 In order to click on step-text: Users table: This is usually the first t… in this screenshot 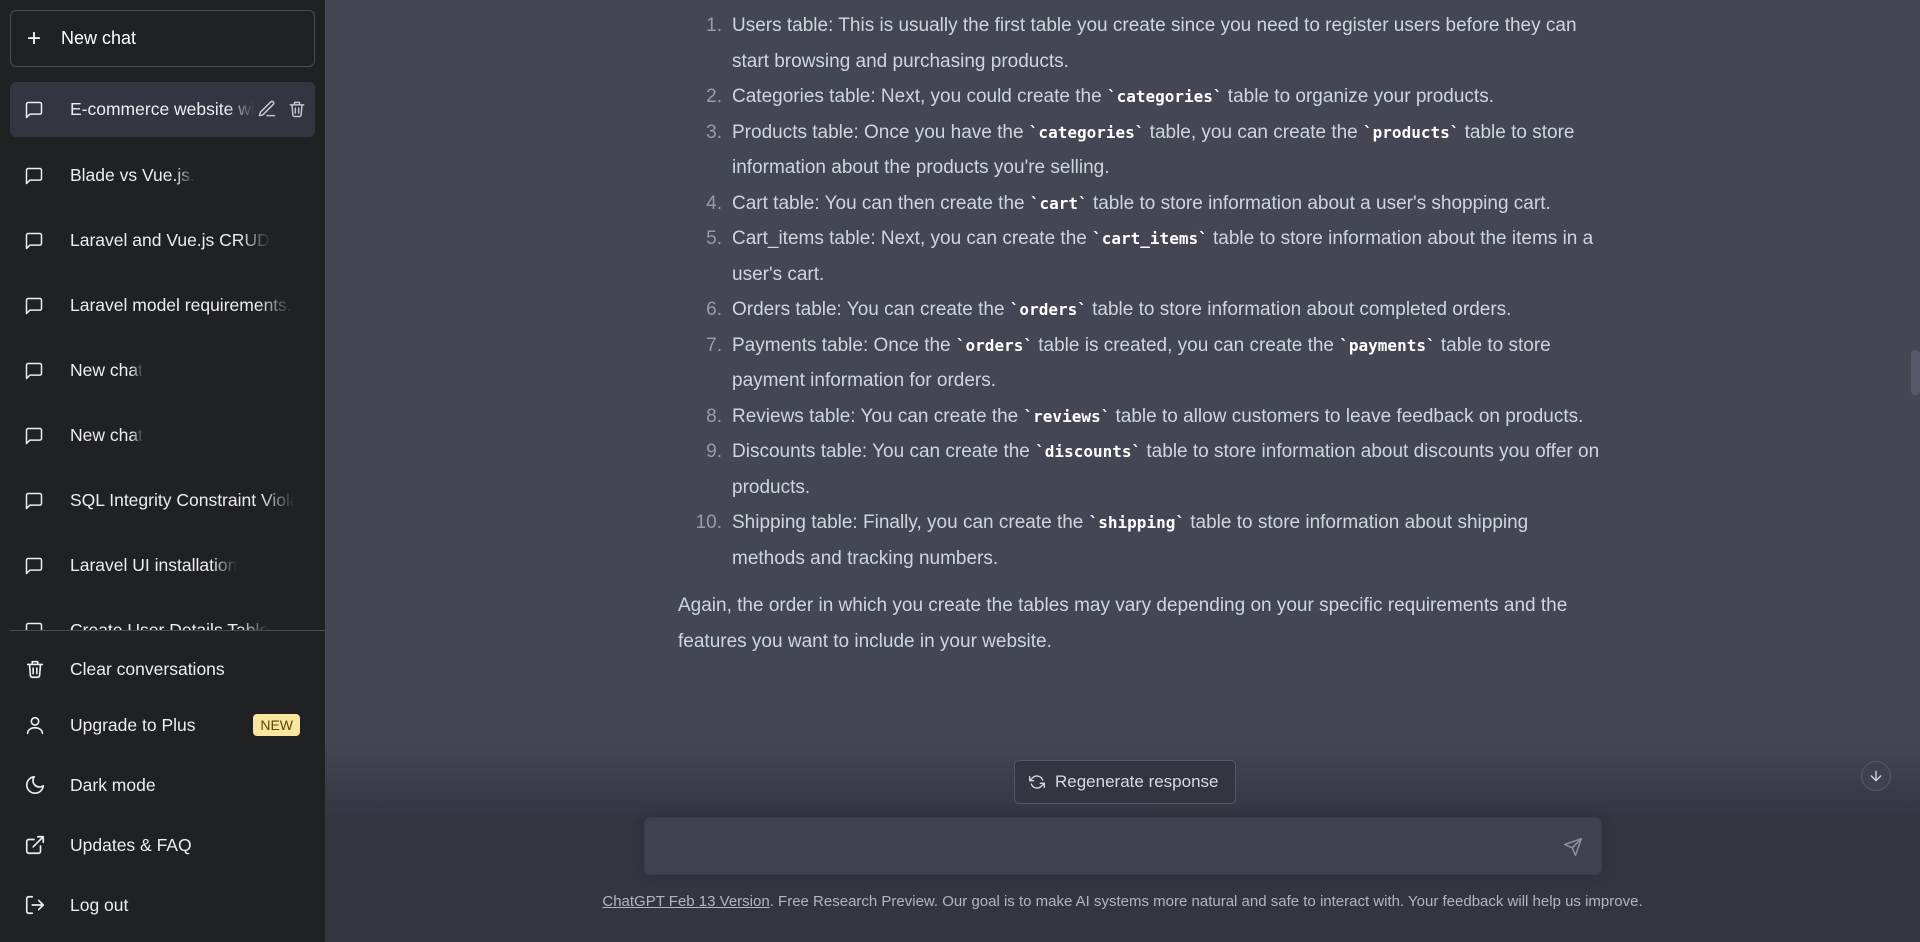, I will do `click(1154, 43)`.